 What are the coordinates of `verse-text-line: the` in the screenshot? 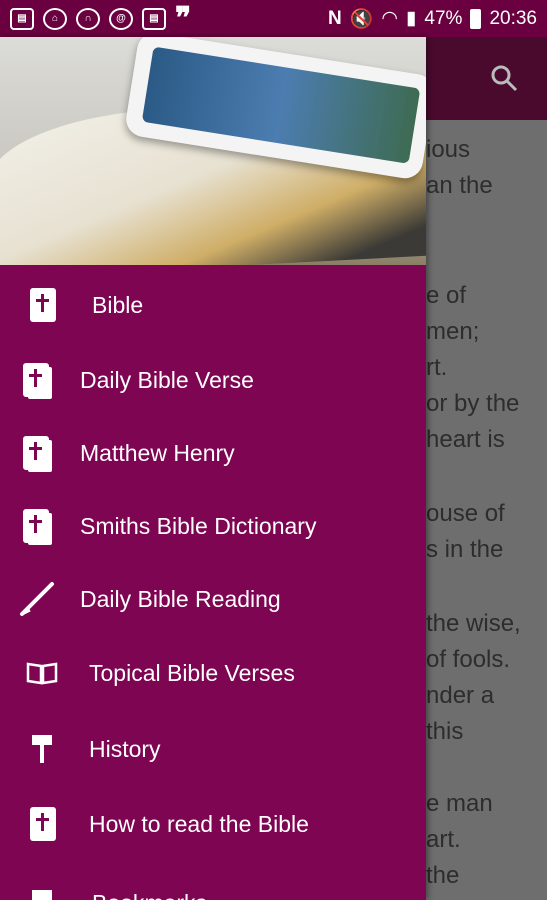 It's located at (443, 875).